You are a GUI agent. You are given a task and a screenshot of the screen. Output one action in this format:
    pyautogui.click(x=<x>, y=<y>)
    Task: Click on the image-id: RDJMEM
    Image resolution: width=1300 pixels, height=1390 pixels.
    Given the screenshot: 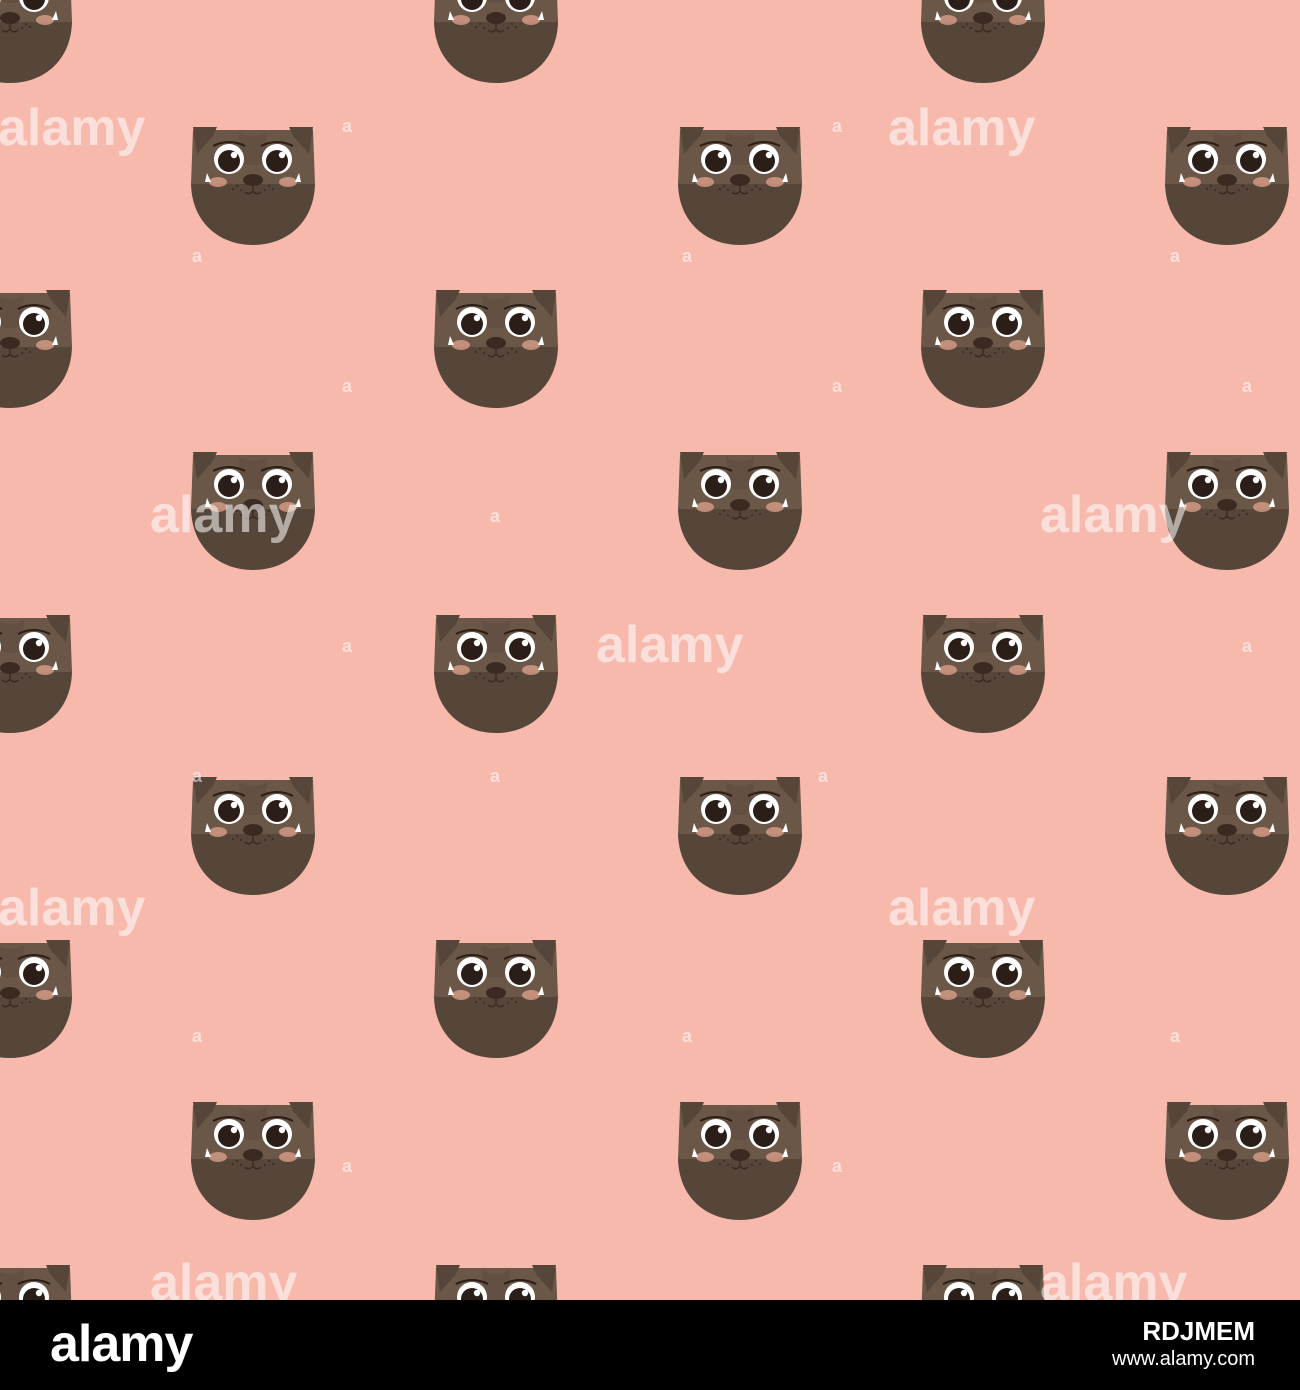 What is the action you would take?
    pyautogui.click(x=1198, y=1331)
    